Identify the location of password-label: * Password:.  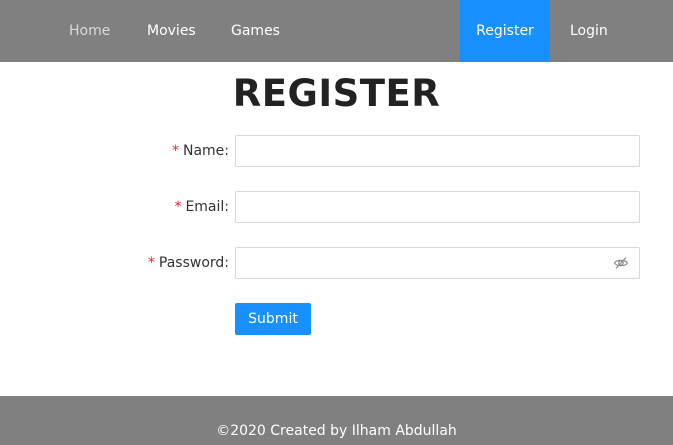
(188, 263).